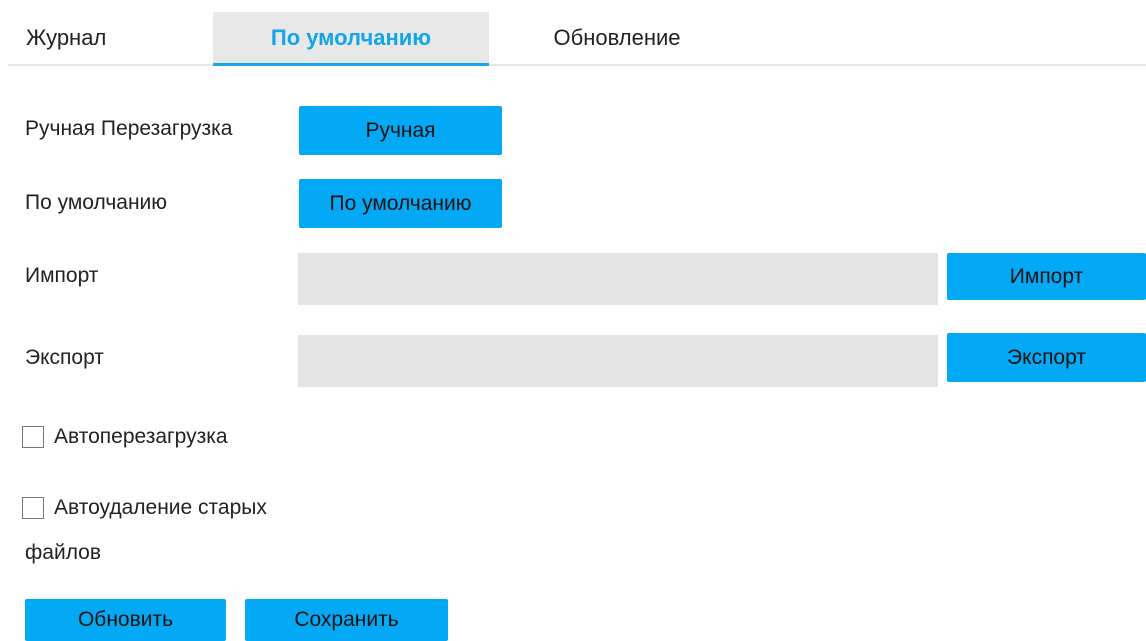  I want to click on auto-reboot-label: Автоперезагрузка, so click(141, 436).